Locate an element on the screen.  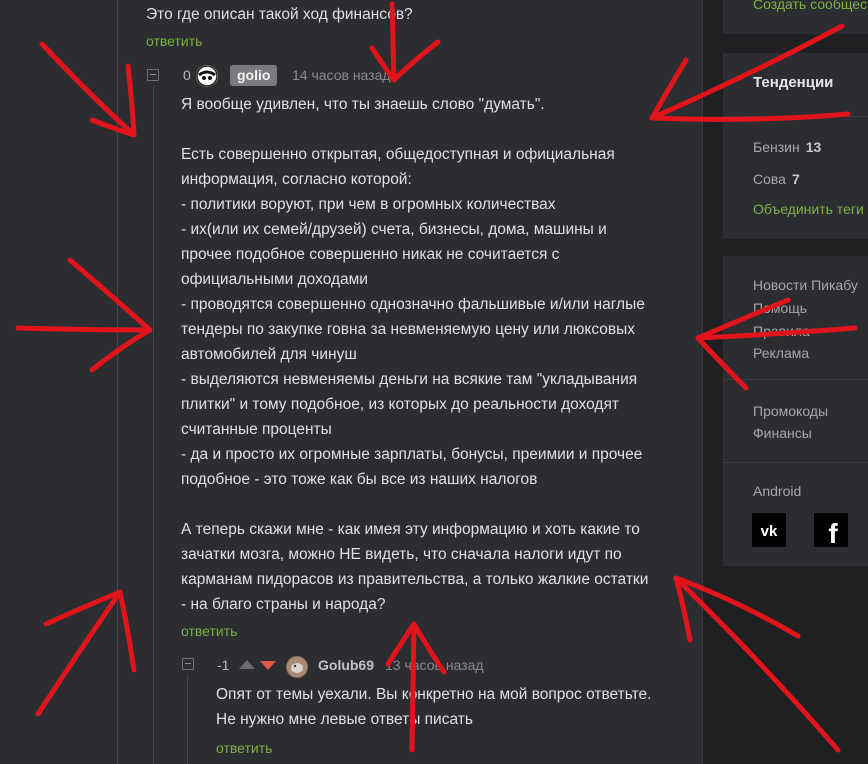
author-badge: golio is located at coordinates (254, 75).